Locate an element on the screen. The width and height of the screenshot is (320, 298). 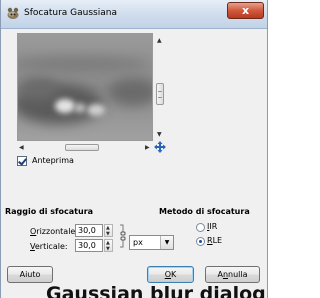
vertical-scroll-thumb is located at coordinates (160, 94).